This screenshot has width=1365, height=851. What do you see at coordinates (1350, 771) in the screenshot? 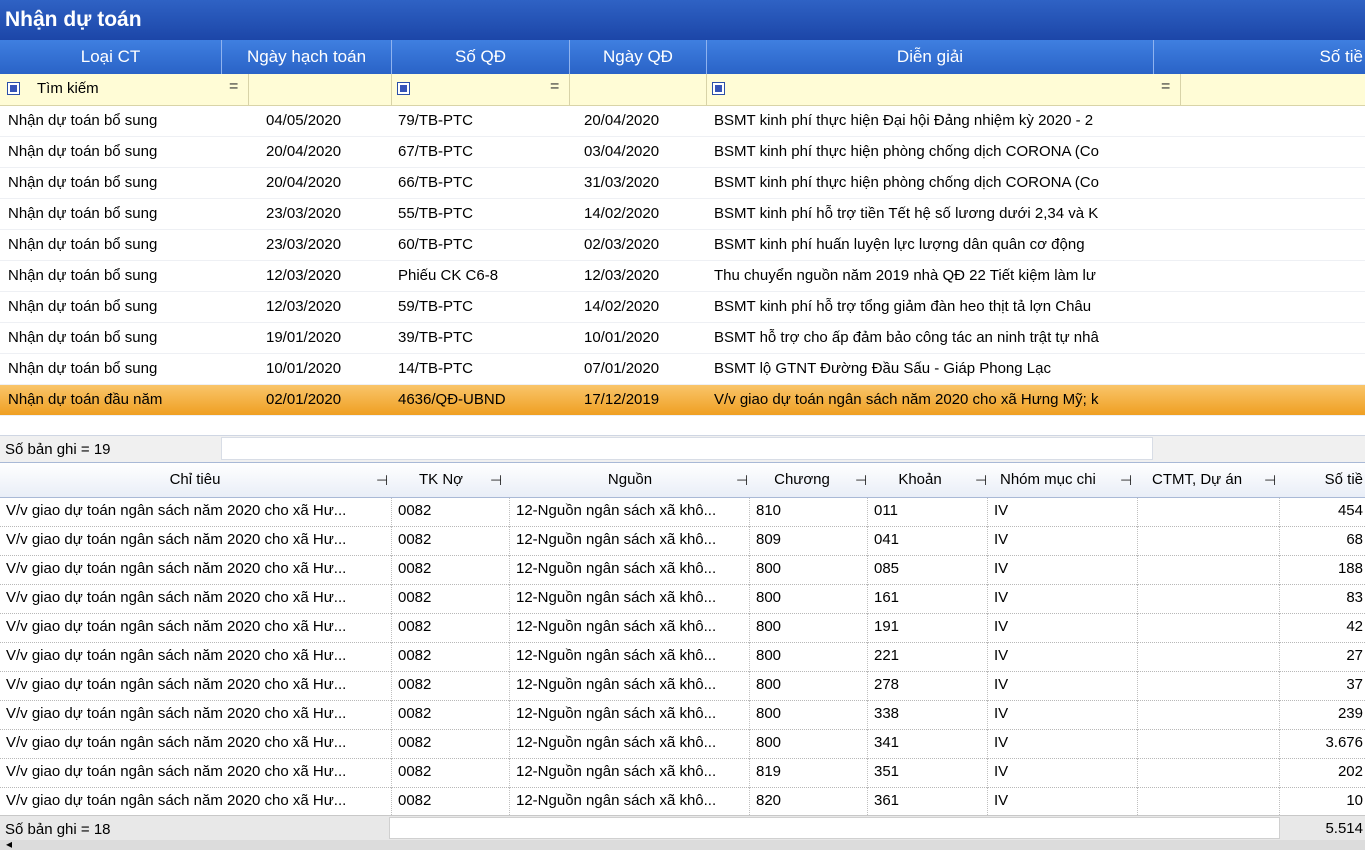
I see `cell-so-tien: 202` at bounding box center [1350, 771].